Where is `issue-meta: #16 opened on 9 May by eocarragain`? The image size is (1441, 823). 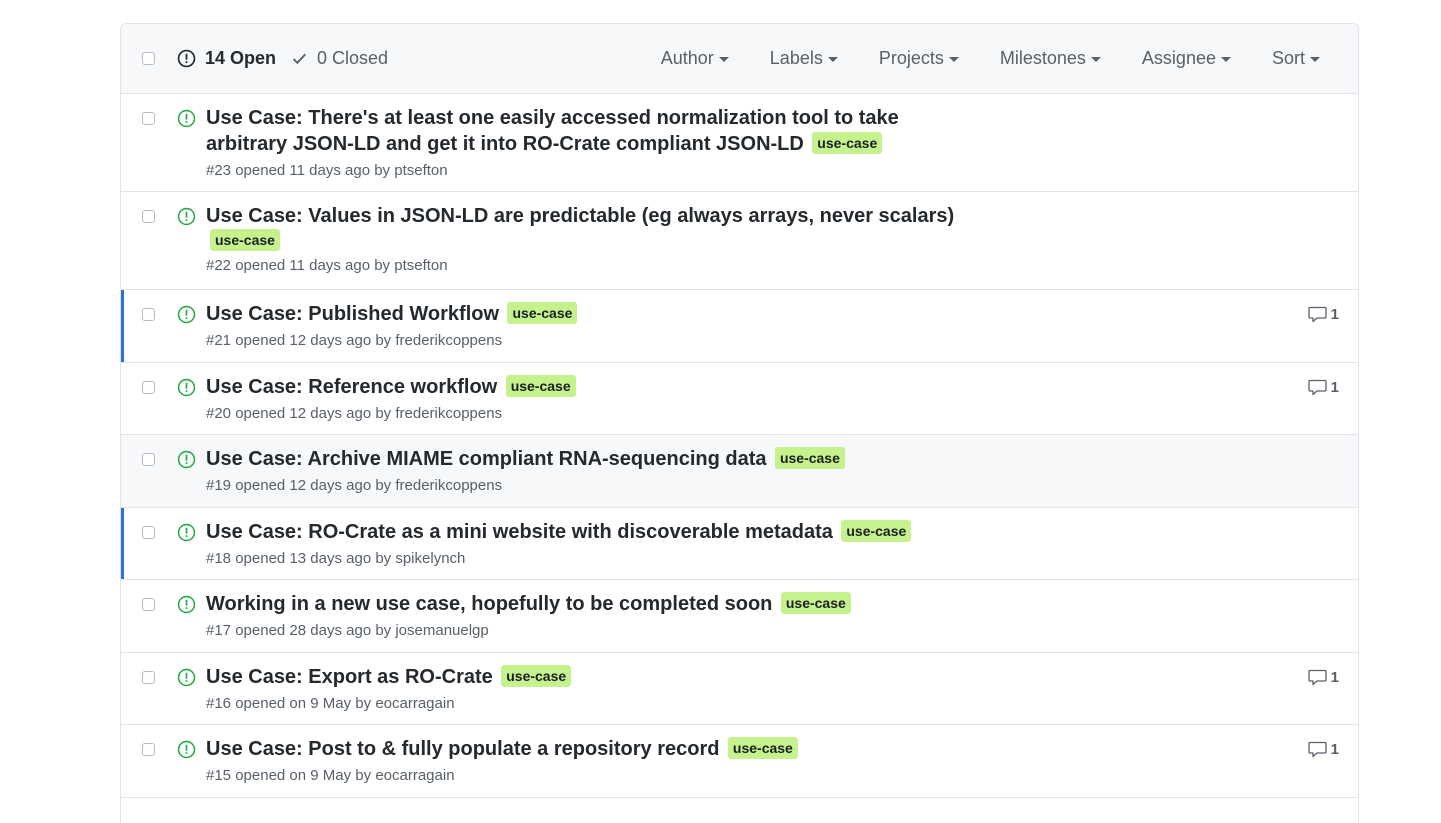
issue-meta: #16 opened on 9 May by eocarragain is located at coordinates (591, 703).